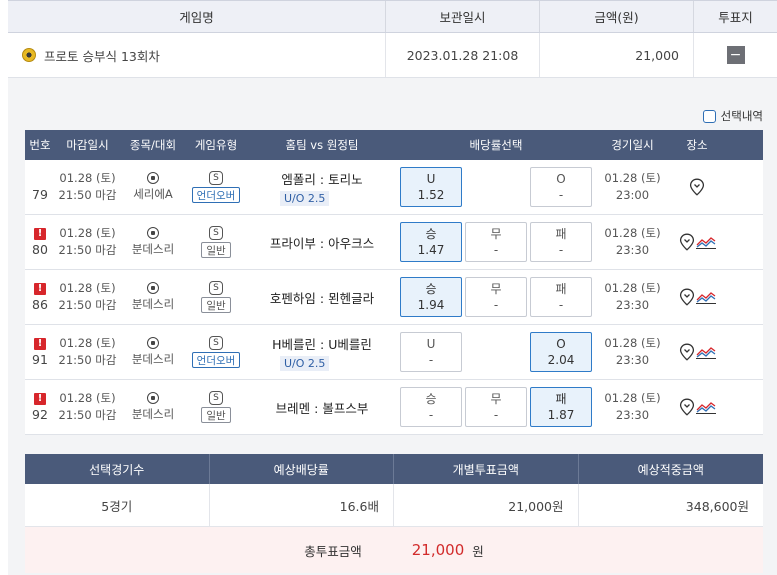  I want to click on row-odds-cell: 승 1.47 무 - 패 -, so click(496, 242).